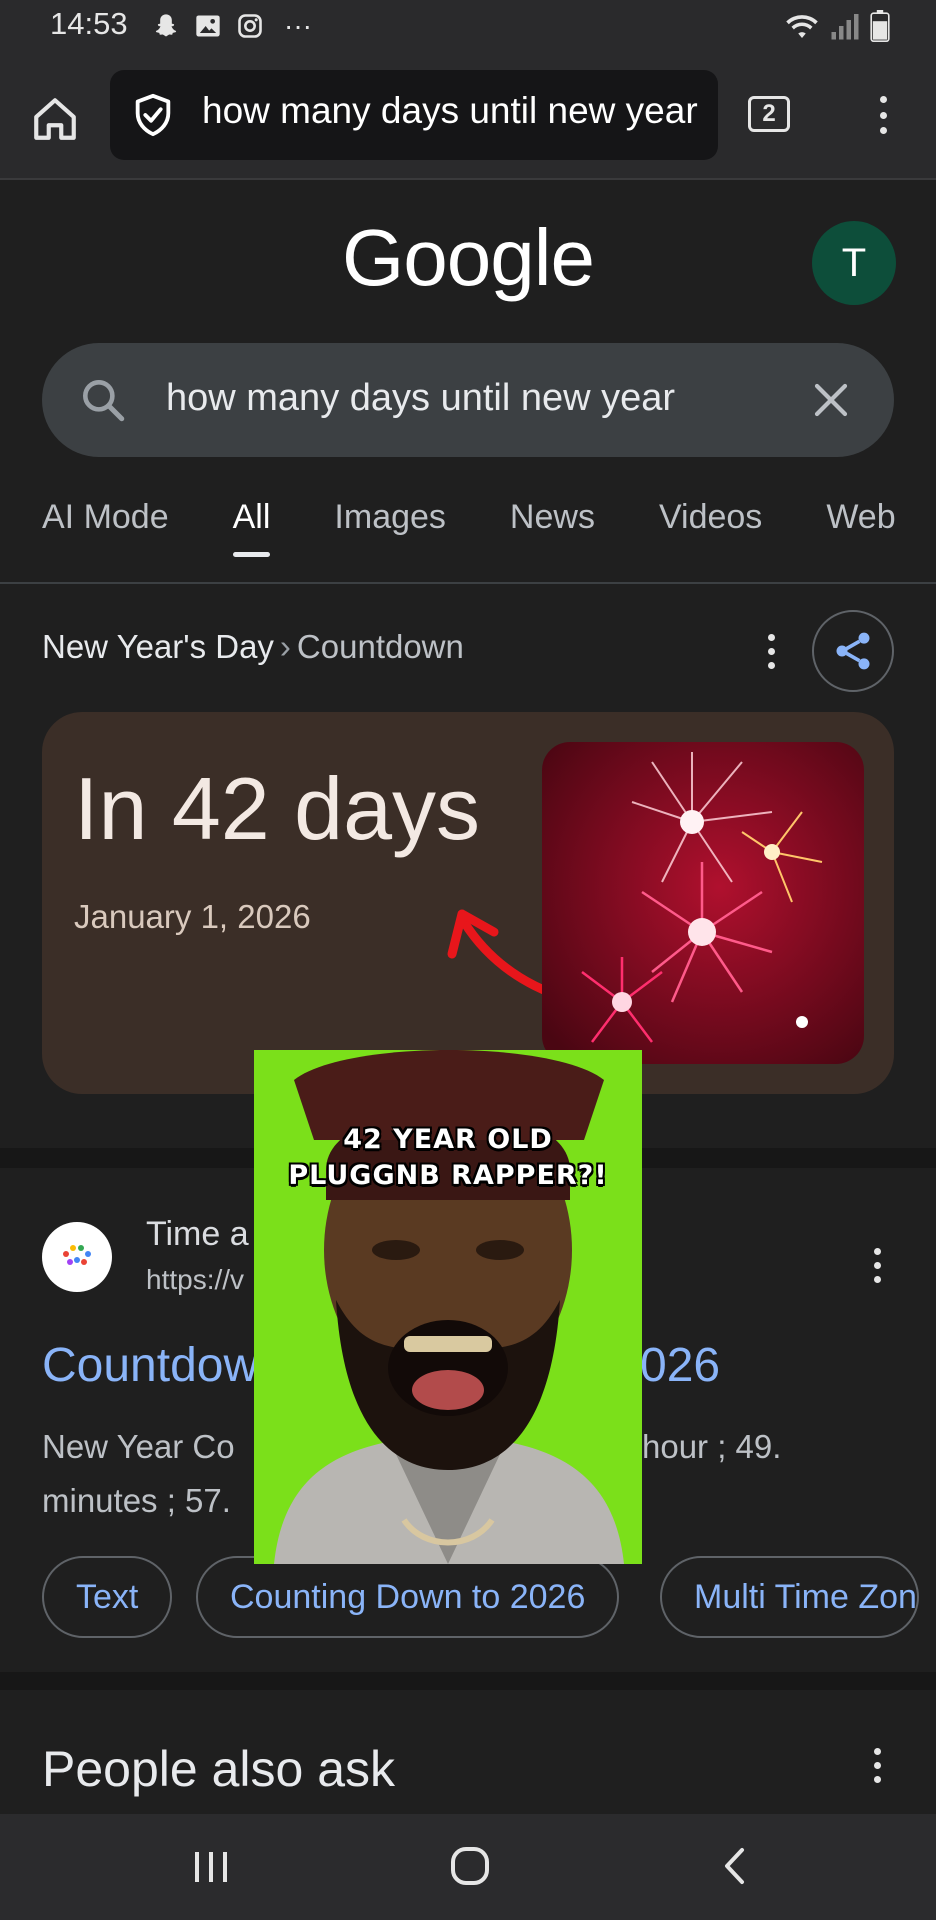 This screenshot has height=1920, width=936. What do you see at coordinates (448, 1307) in the screenshot?
I see `meme-overlay-image: 42 YEAR OLD PLUGGNB RAPPER?!` at bounding box center [448, 1307].